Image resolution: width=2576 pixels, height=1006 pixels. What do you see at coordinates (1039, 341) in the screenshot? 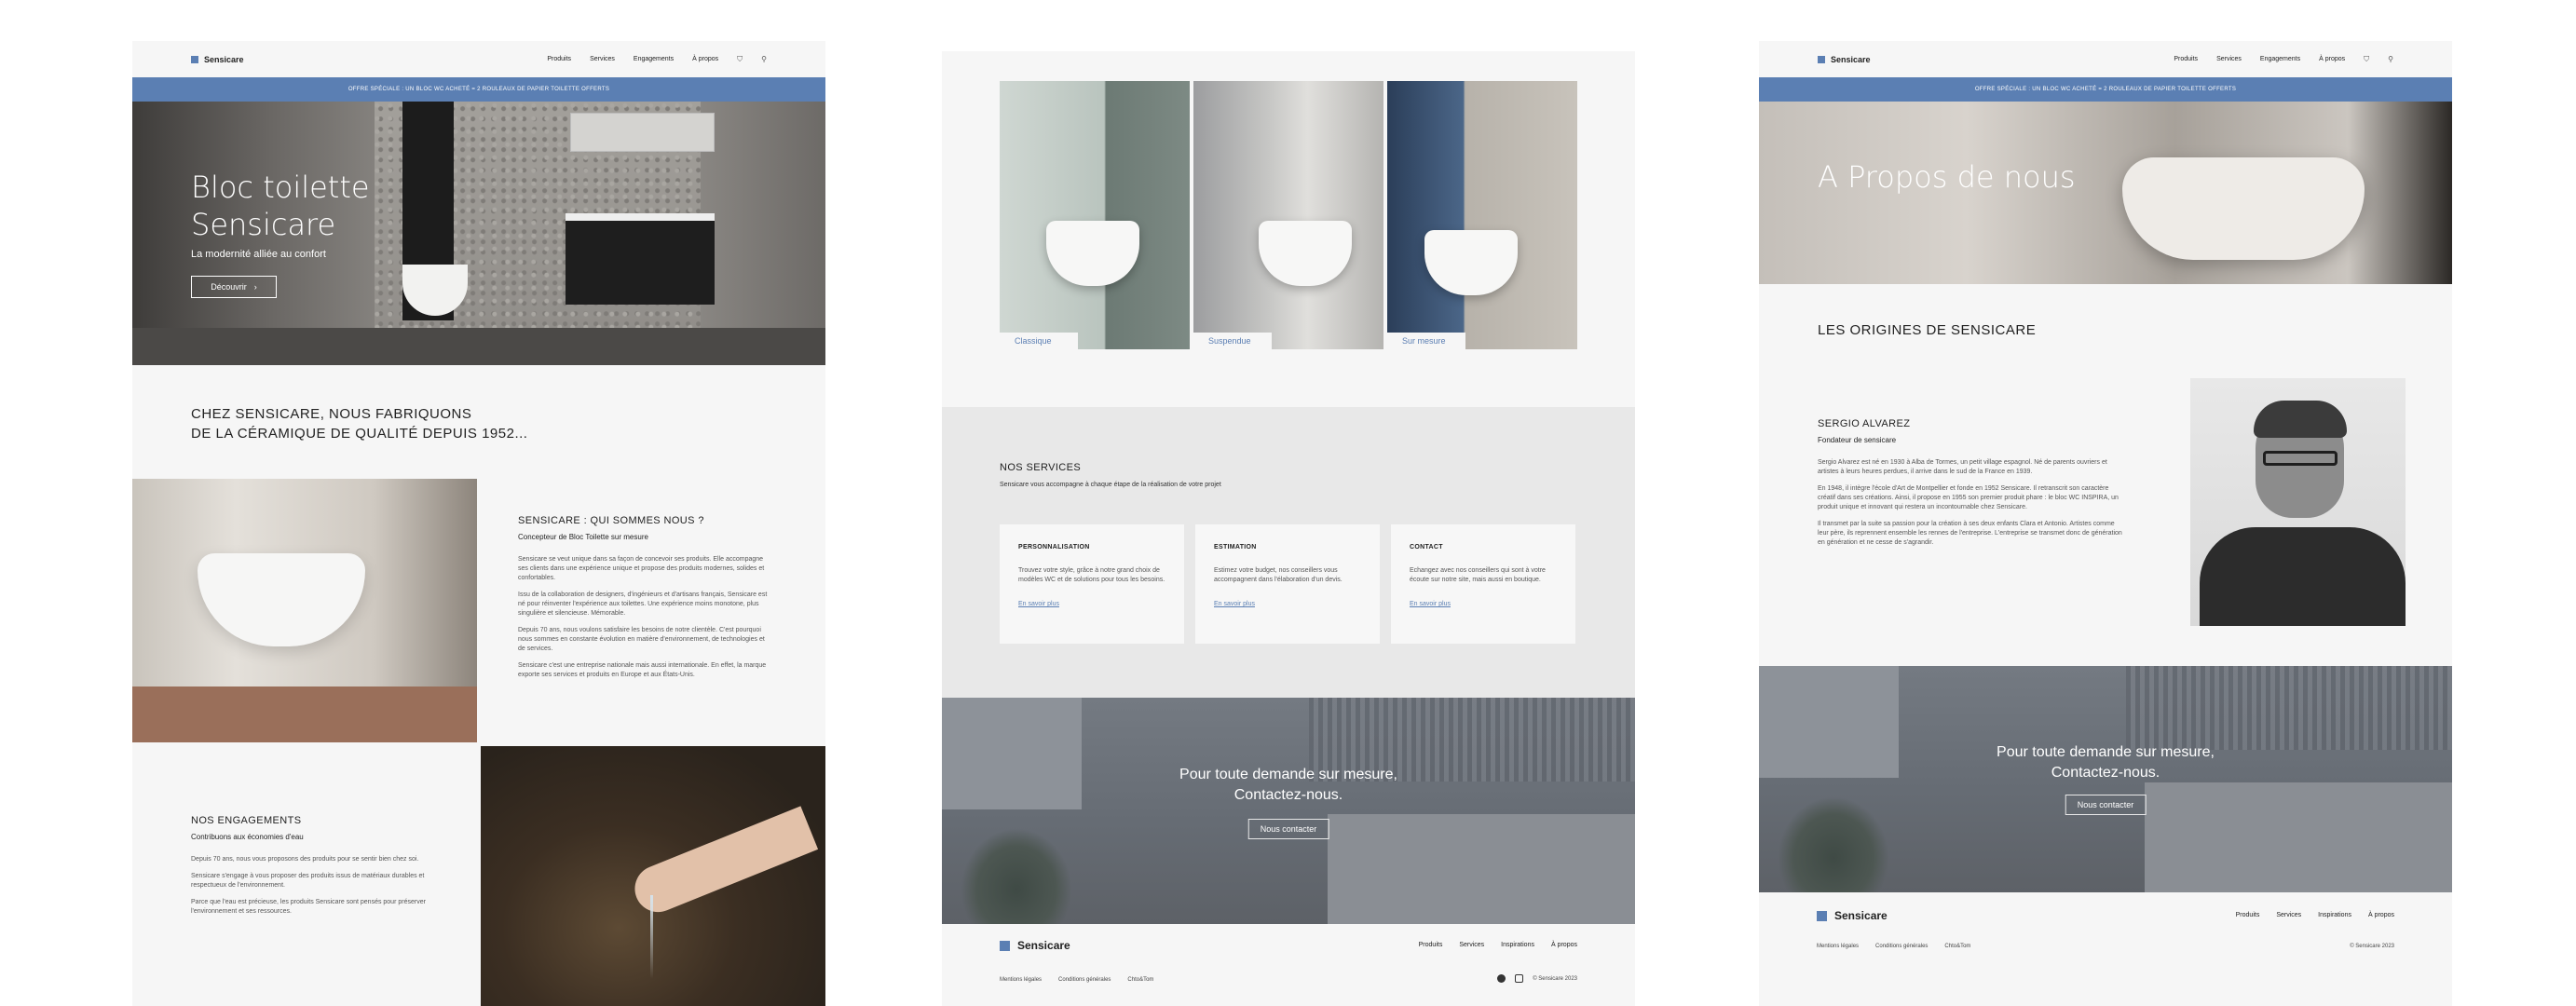
I see `gallery-label: Classique` at bounding box center [1039, 341].